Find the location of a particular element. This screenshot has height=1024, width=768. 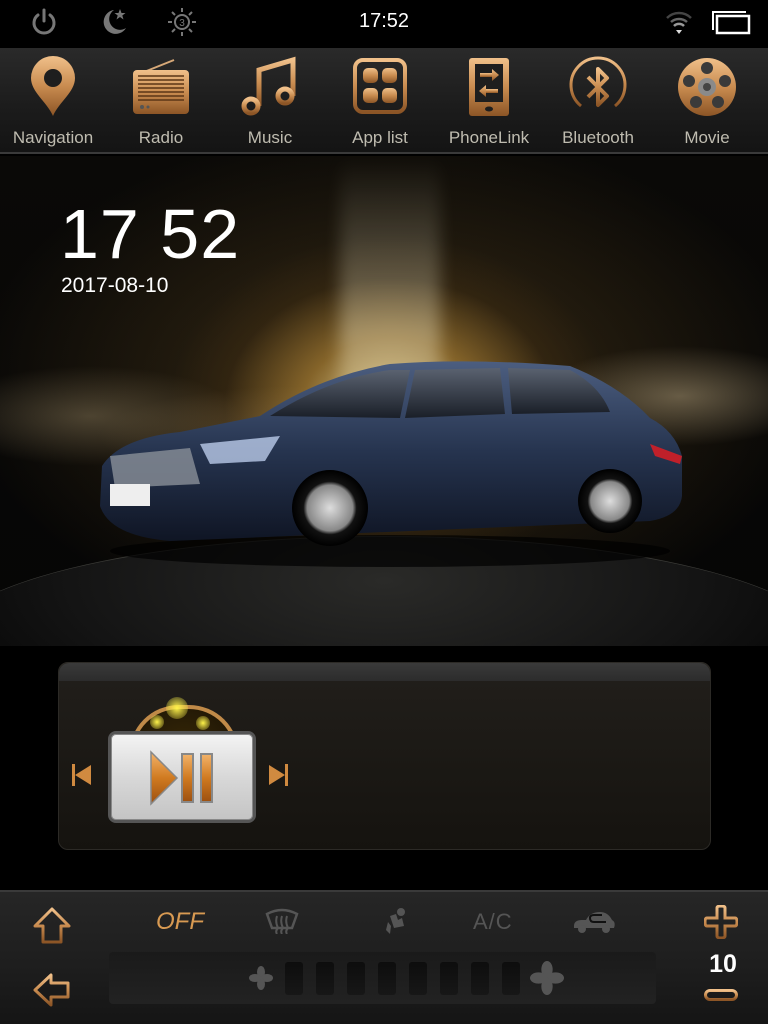

temperature-up-button is located at coordinates (721, 924).